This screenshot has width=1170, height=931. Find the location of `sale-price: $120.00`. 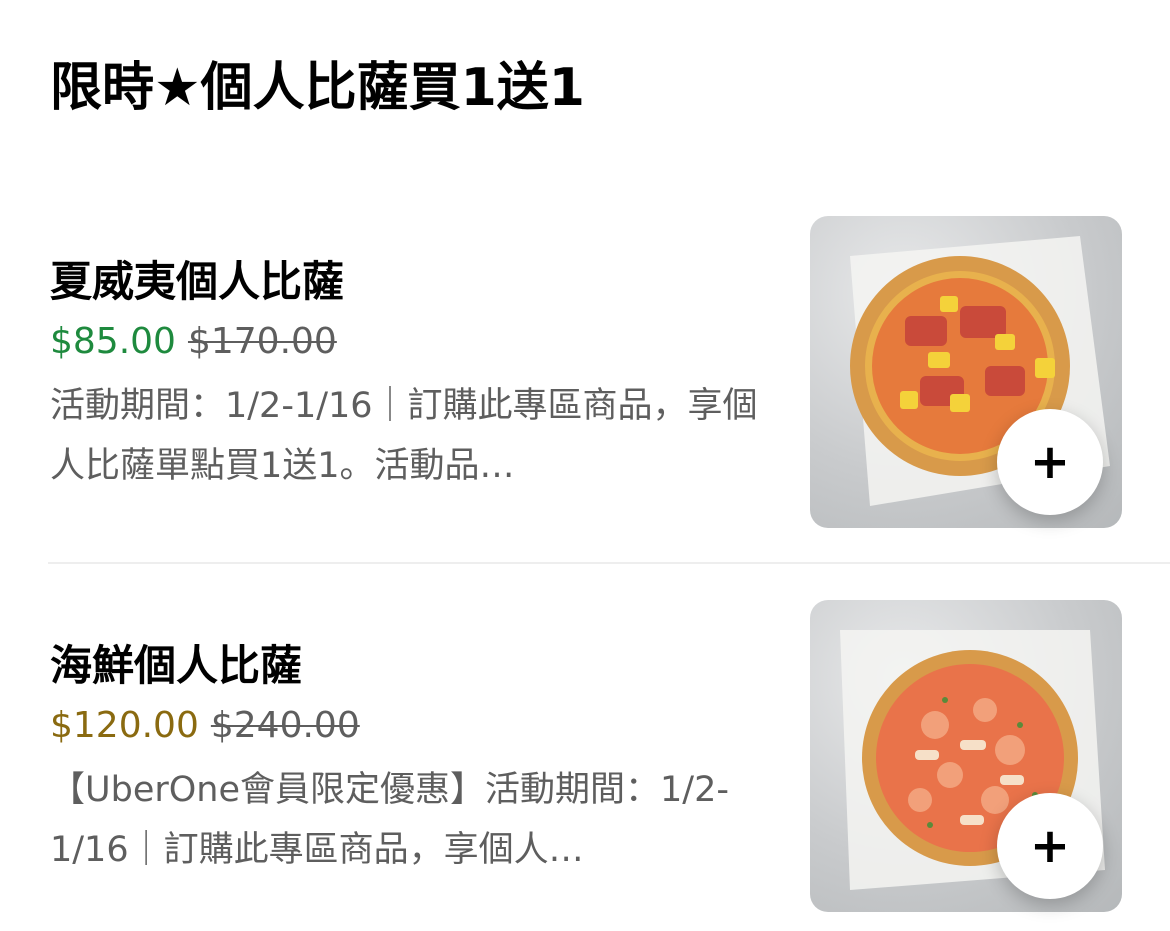

sale-price: $120.00 is located at coordinates (124, 725).